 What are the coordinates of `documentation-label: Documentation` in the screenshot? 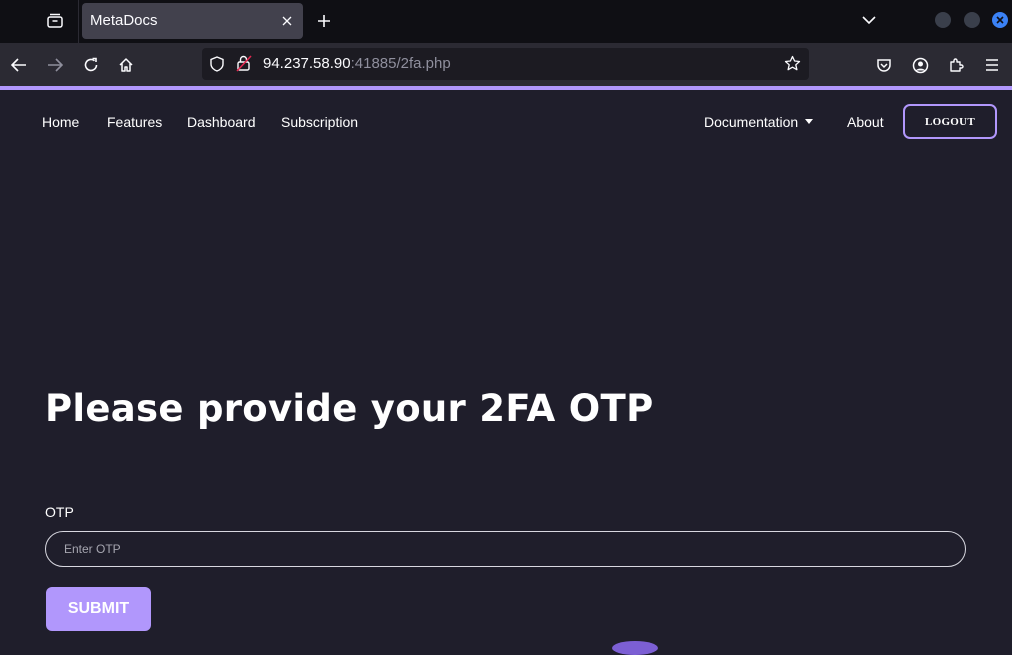 It's located at (751, 122).